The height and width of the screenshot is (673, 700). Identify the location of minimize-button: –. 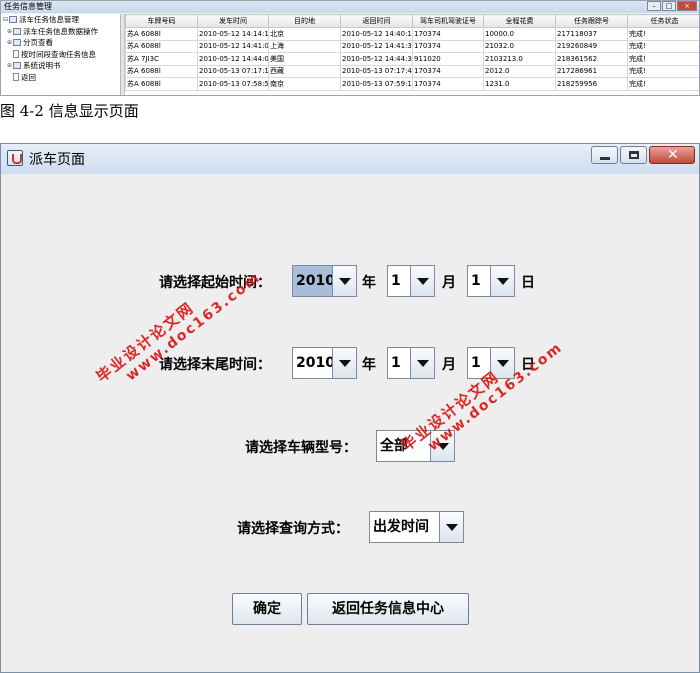
(654, 6).